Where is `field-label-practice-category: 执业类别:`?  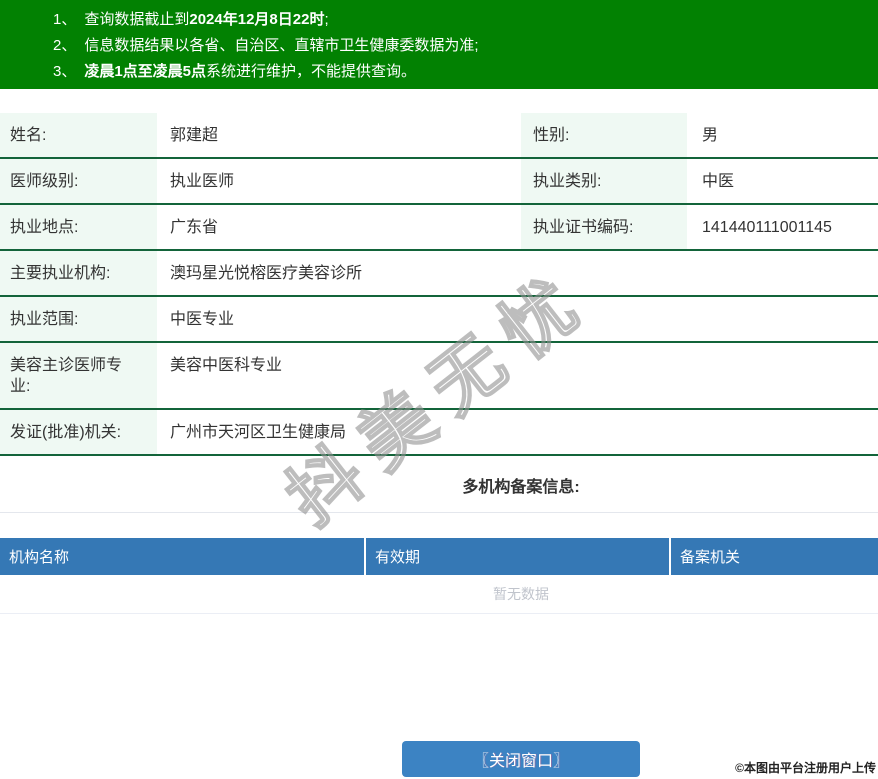
field-label-practice-category: 执业类别: is located at coordinates (604, 181).